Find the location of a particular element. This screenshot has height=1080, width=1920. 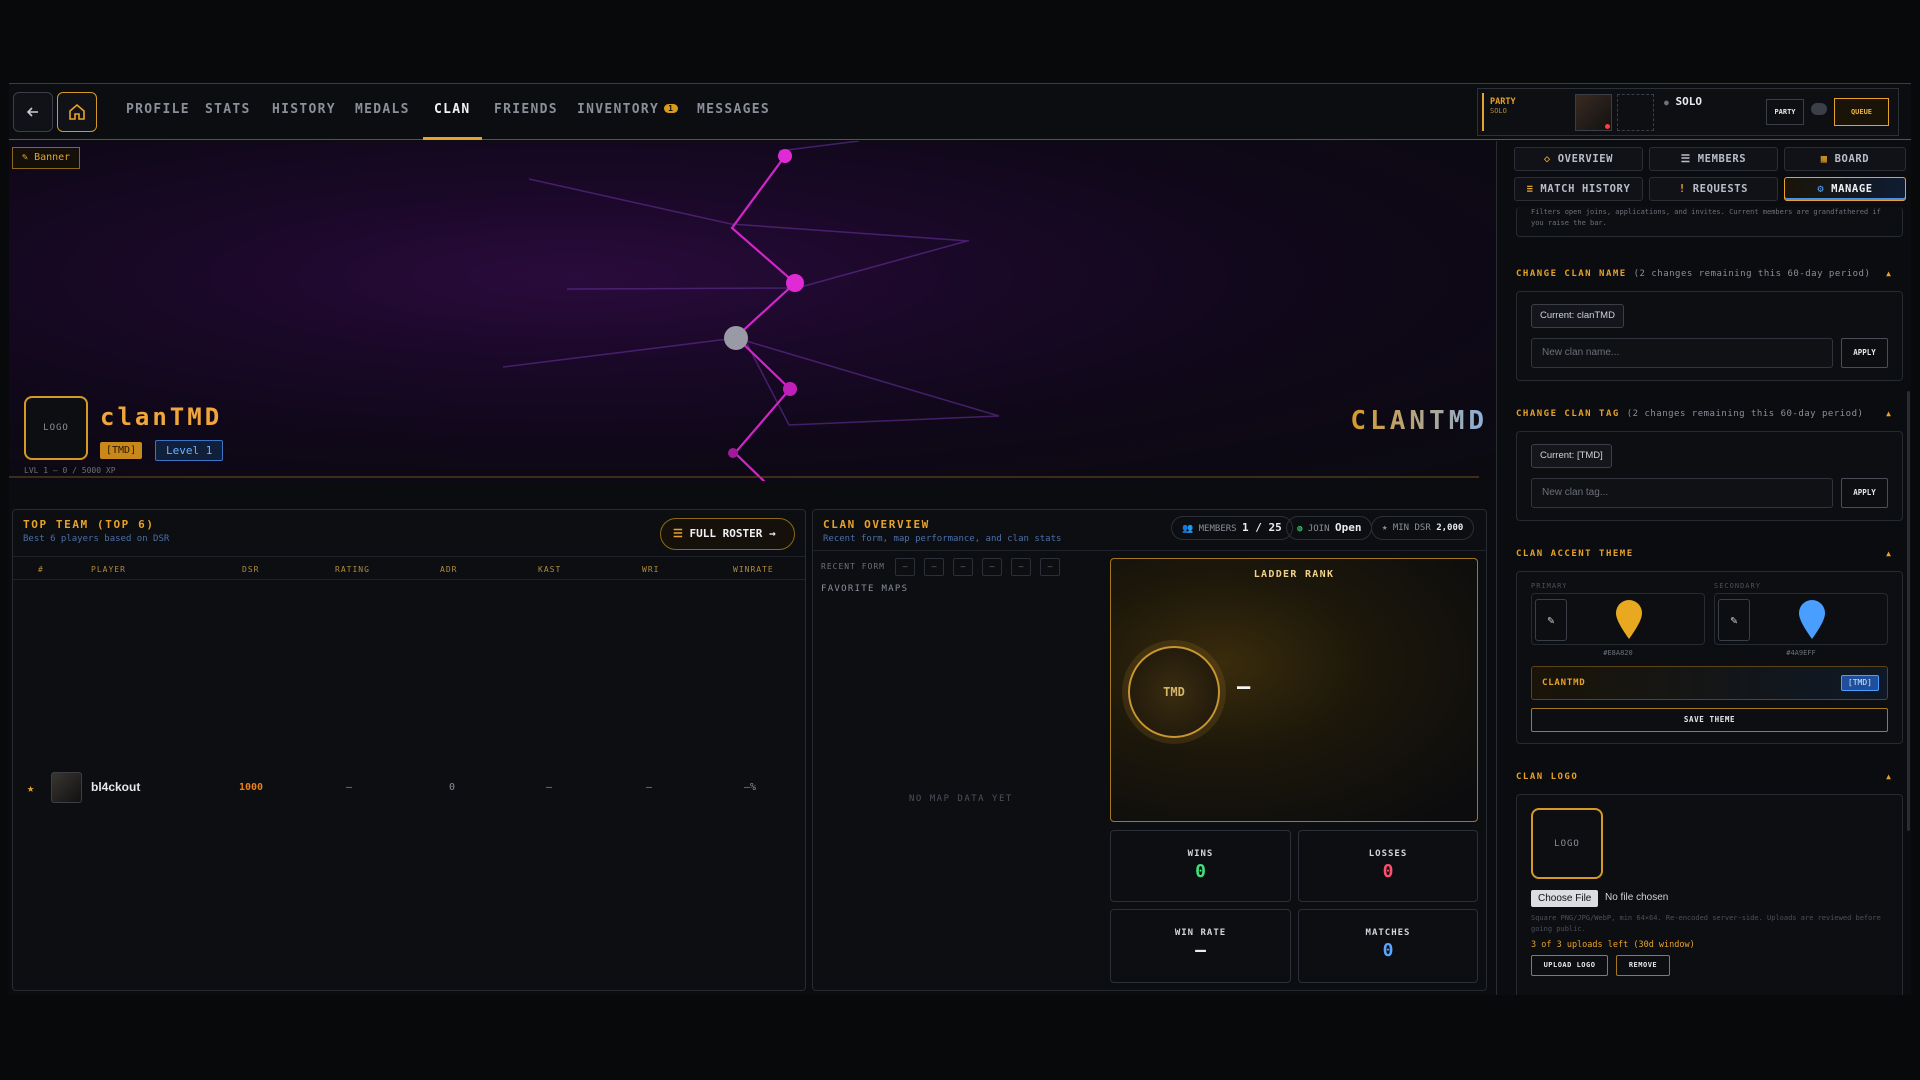

tab-history: HISTORY is located at coordinates (304, 121).